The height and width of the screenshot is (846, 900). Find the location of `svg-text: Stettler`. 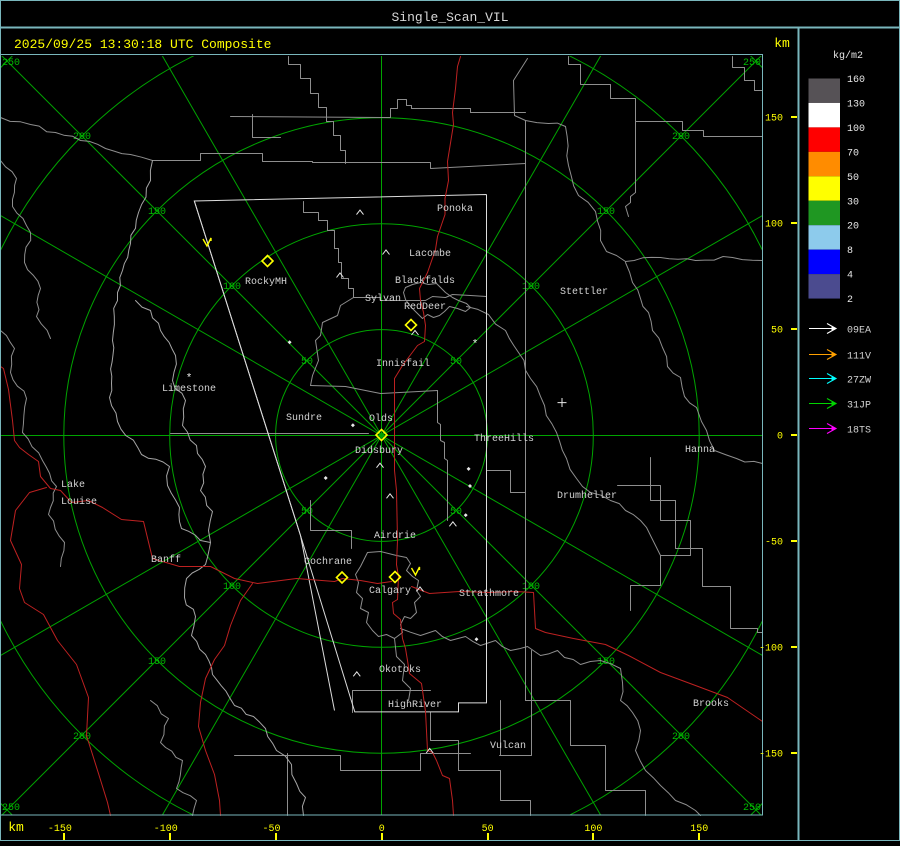

svg-text: Stettler is located at coordinates (584, 292).